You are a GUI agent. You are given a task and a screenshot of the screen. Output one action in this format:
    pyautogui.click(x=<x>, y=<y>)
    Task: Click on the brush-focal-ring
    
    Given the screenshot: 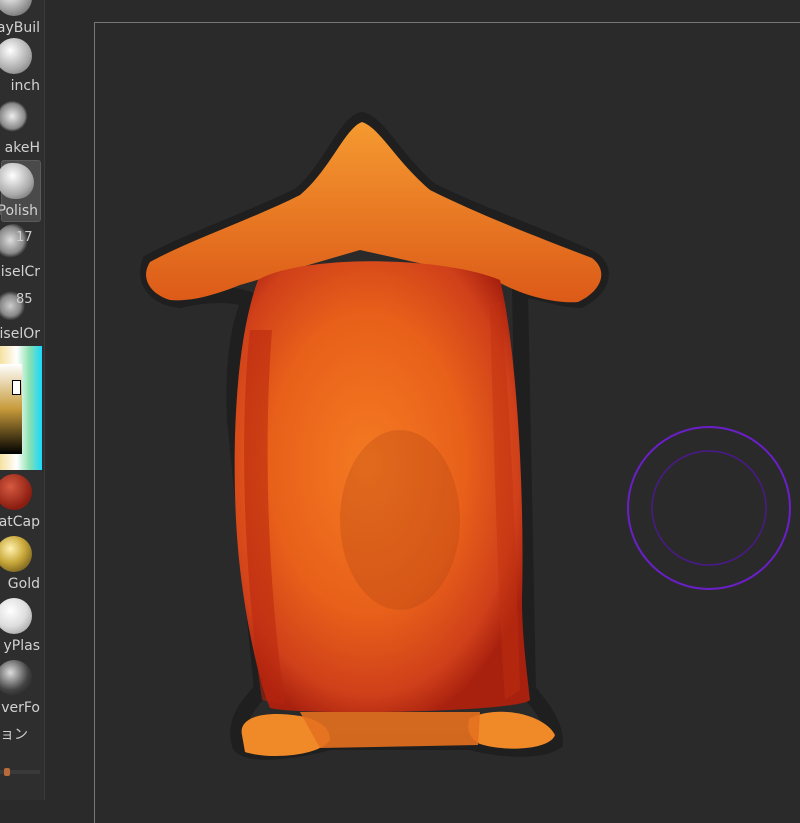 What is the action you would take?
    pyautogui.click(x=709, y=508)
    